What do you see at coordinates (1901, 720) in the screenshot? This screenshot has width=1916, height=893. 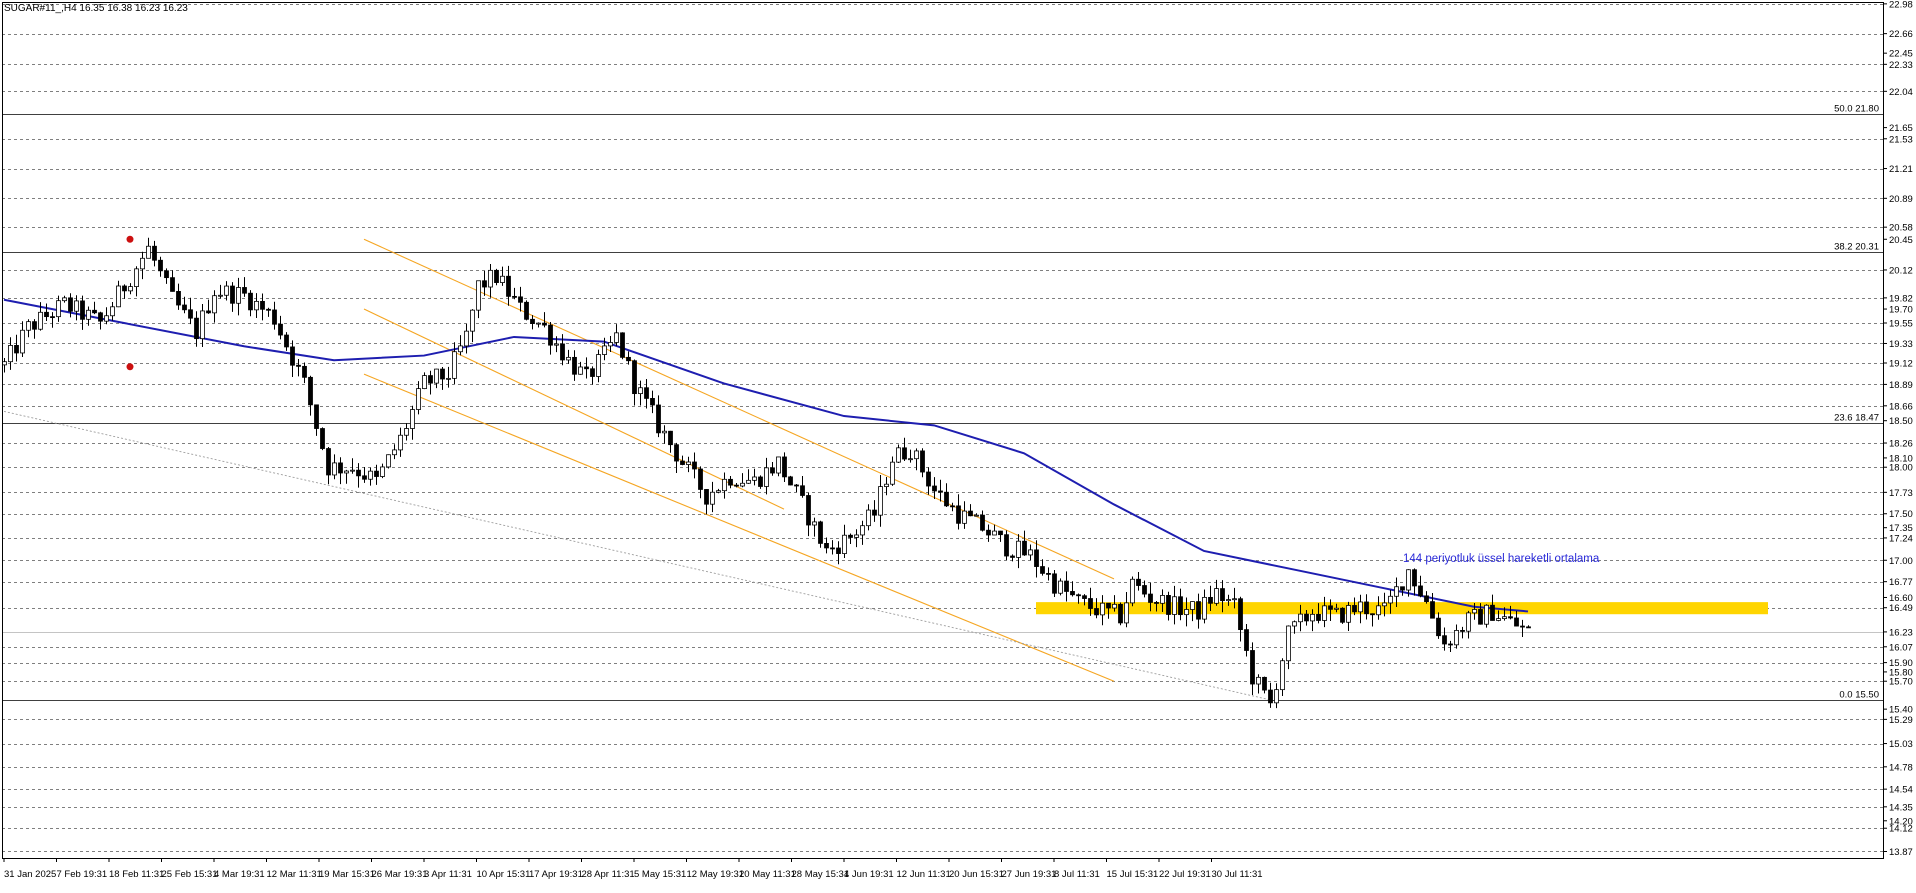 I see `price-tick-label: 15.29` at bounding box center [1901, 720].